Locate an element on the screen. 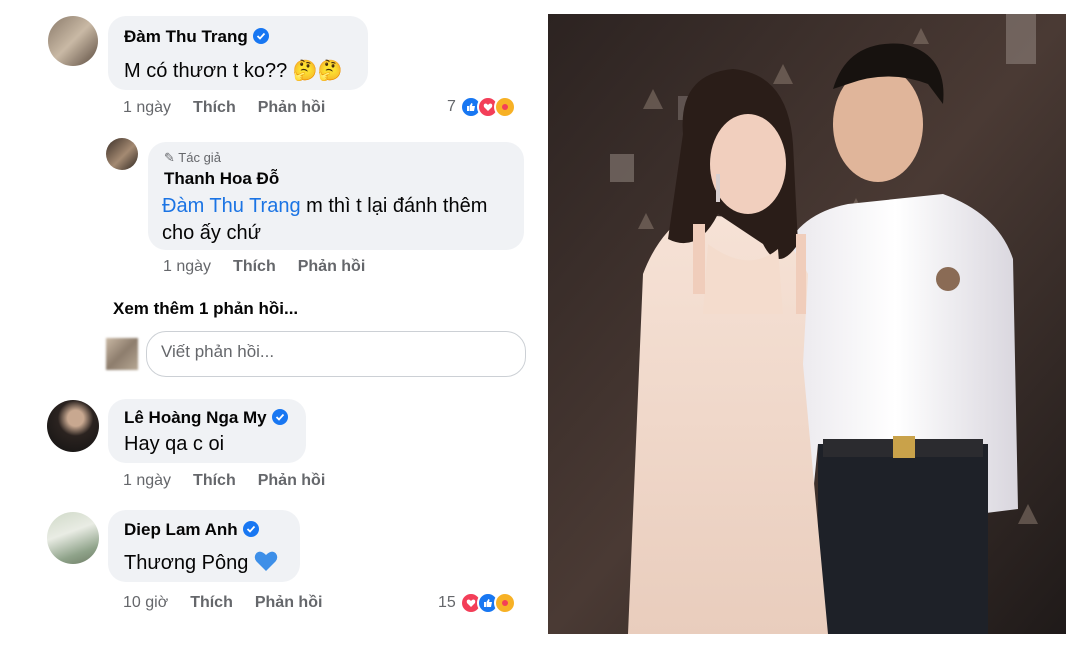 The width and height of the screenshot is (1080, 648). current-user-avatar is located at coordinates (122, 354).